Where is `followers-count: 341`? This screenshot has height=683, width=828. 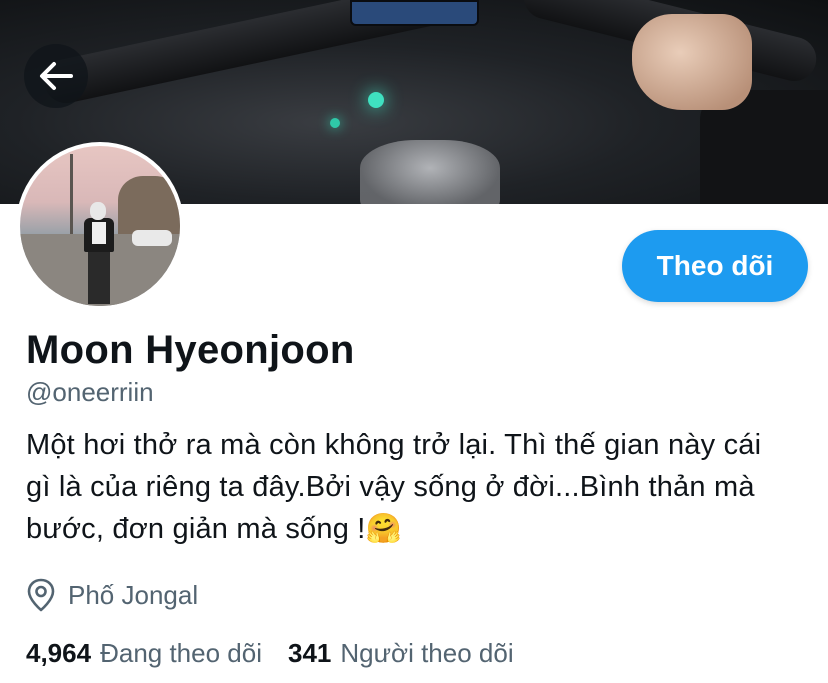
followers-count: 341 is located at coordinates (309, 653).